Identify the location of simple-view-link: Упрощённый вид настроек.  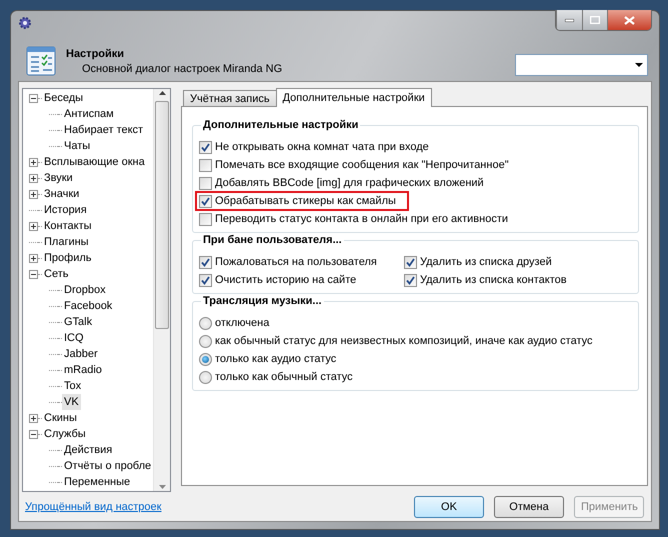
(93, 506).